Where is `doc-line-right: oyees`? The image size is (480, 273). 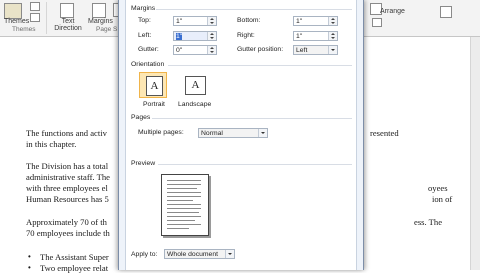
doc-line-right: oyees is located at coordinates (438, 188).